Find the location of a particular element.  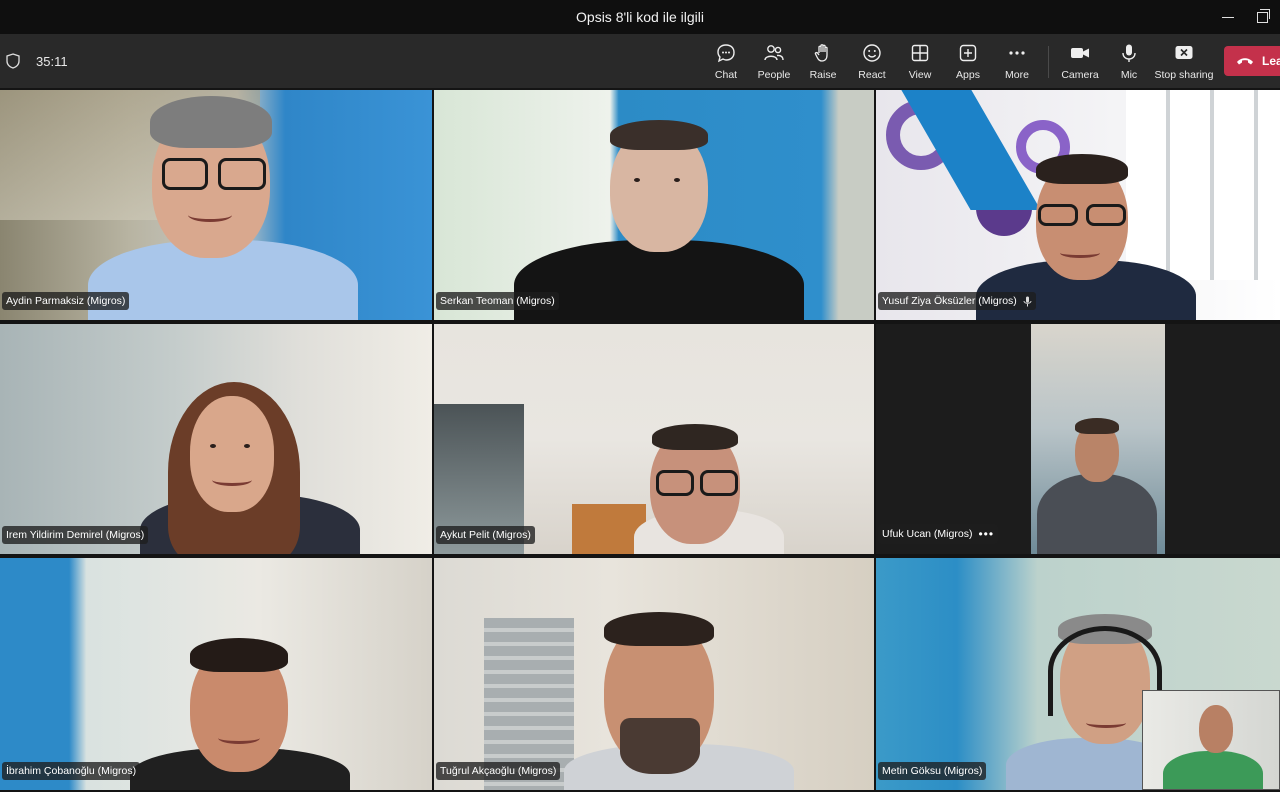

participant-name: Serkan Teoman (Migros) is located at coordinates (497, 301).